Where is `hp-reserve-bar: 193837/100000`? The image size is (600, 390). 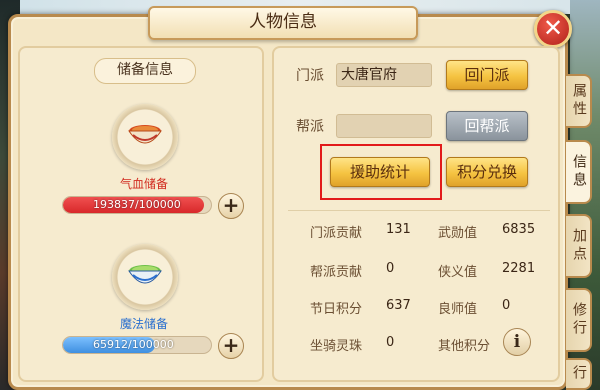 hp-reserve-bar: 193837/100000 is located at coordinates (137, 205).